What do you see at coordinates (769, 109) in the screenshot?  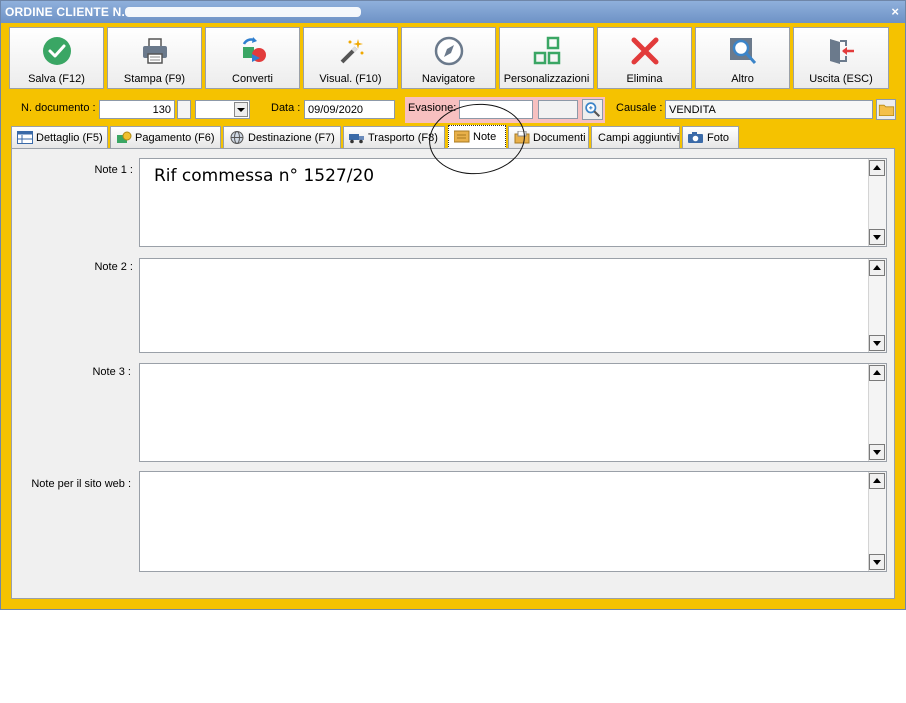 I see `causale-input` at bounding box center [769, 109].